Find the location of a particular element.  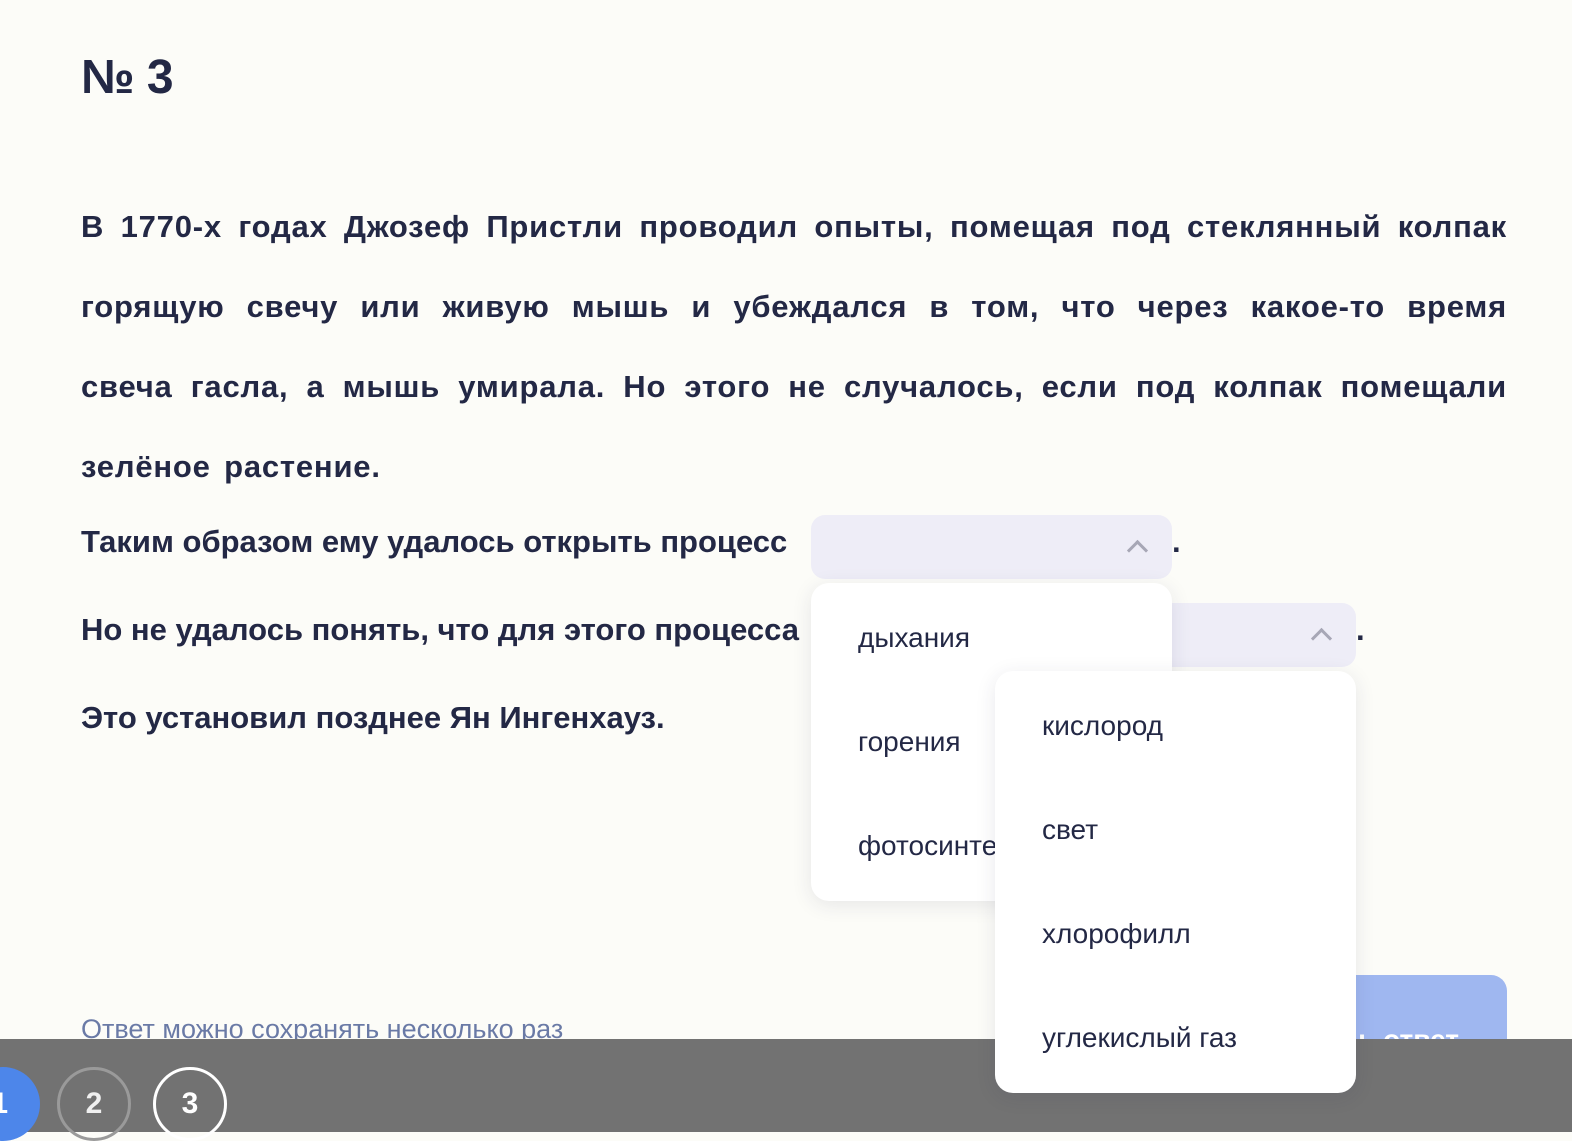

page-button-2: 2 is located at coordinates (94, 1104).